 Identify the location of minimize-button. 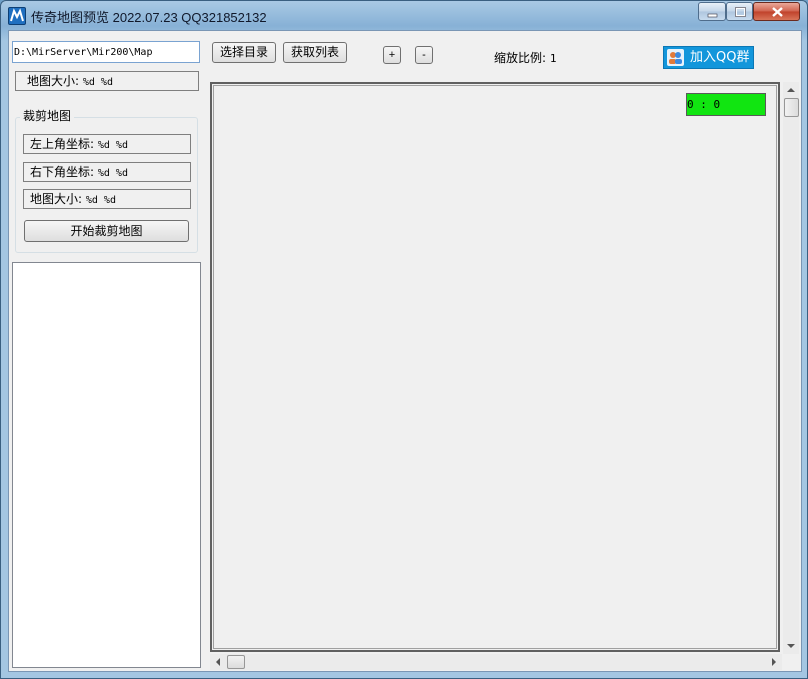
(712, 11).